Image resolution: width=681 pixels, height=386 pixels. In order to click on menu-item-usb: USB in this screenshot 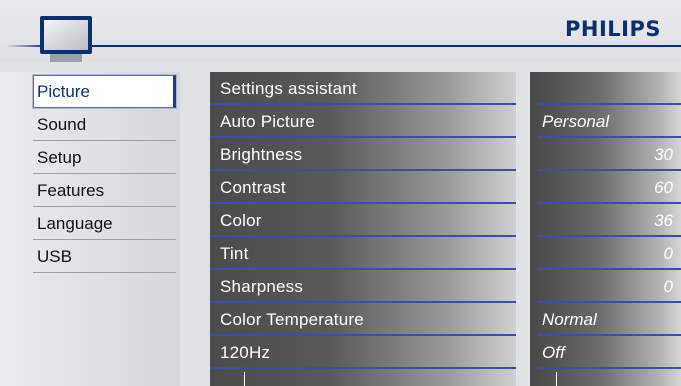, I will do `click(104, 256)`.